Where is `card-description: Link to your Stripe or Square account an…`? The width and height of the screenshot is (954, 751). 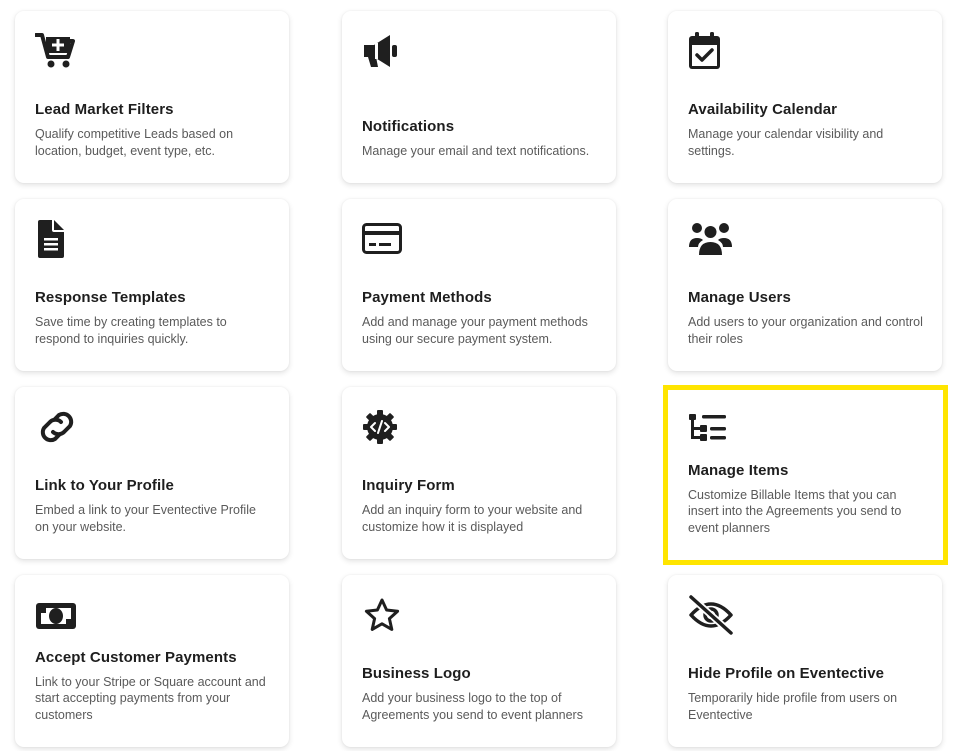 card-description: Link to your Stripe or Square account an… is located at coordinates (150, 698).